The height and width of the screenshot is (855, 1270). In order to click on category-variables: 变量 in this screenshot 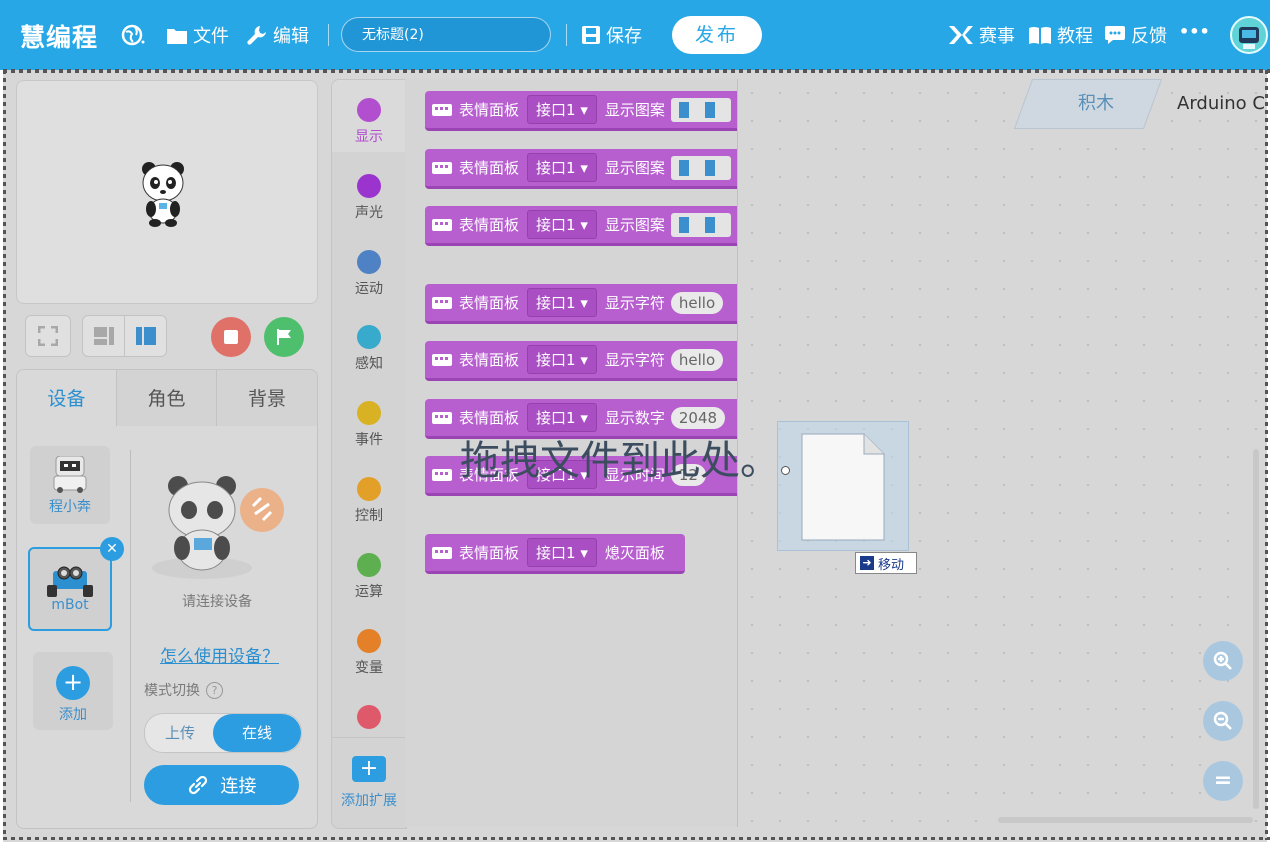, I will do `click(369, 647)`.